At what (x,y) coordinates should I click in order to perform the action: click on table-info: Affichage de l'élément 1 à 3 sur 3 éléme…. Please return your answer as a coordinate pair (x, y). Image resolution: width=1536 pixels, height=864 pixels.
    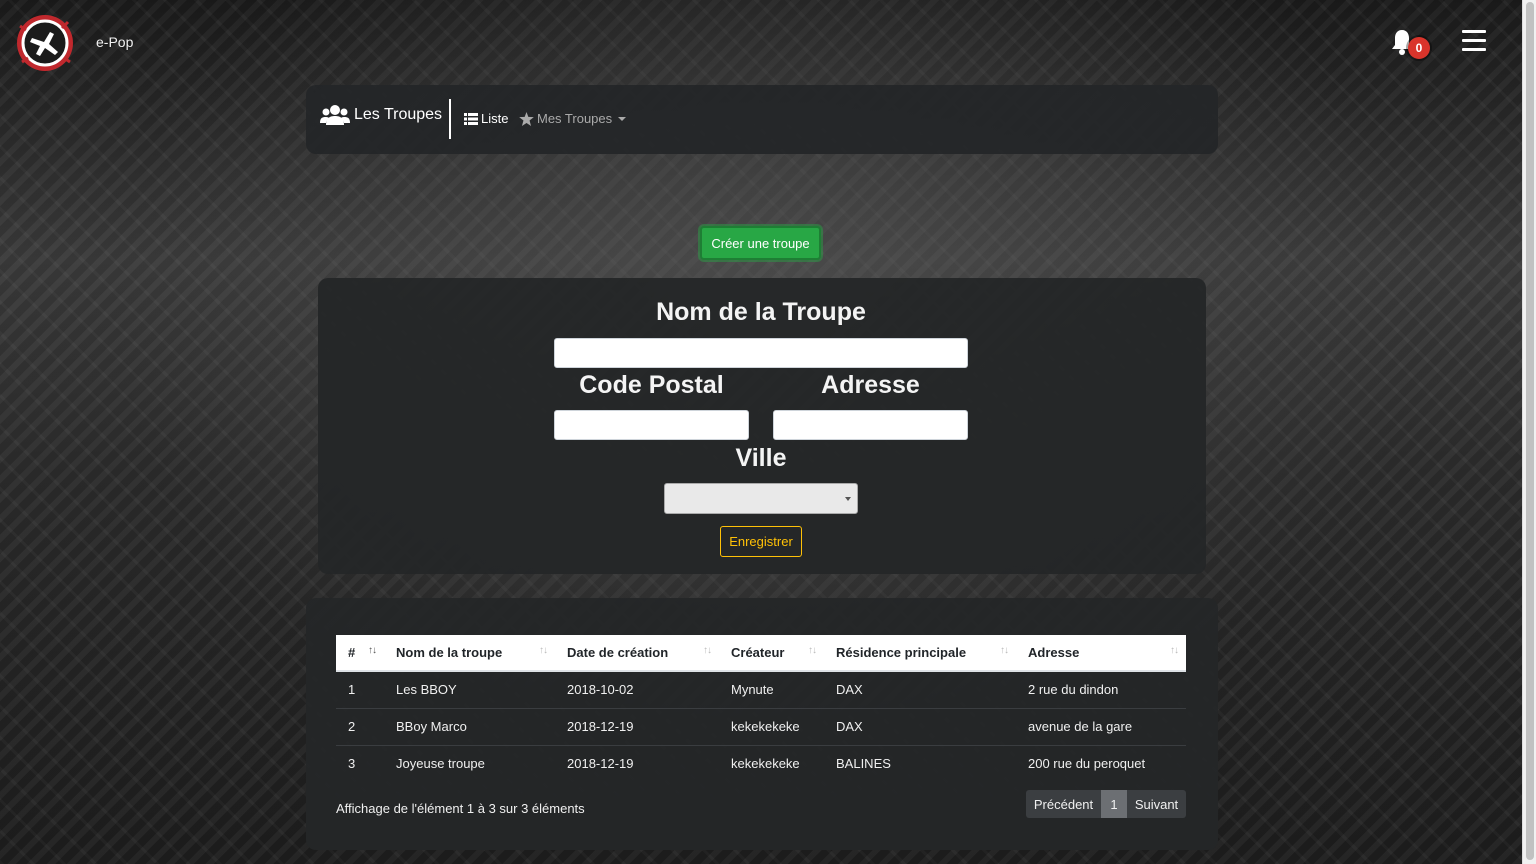
    Looking at the image, I should click on (460, 808).